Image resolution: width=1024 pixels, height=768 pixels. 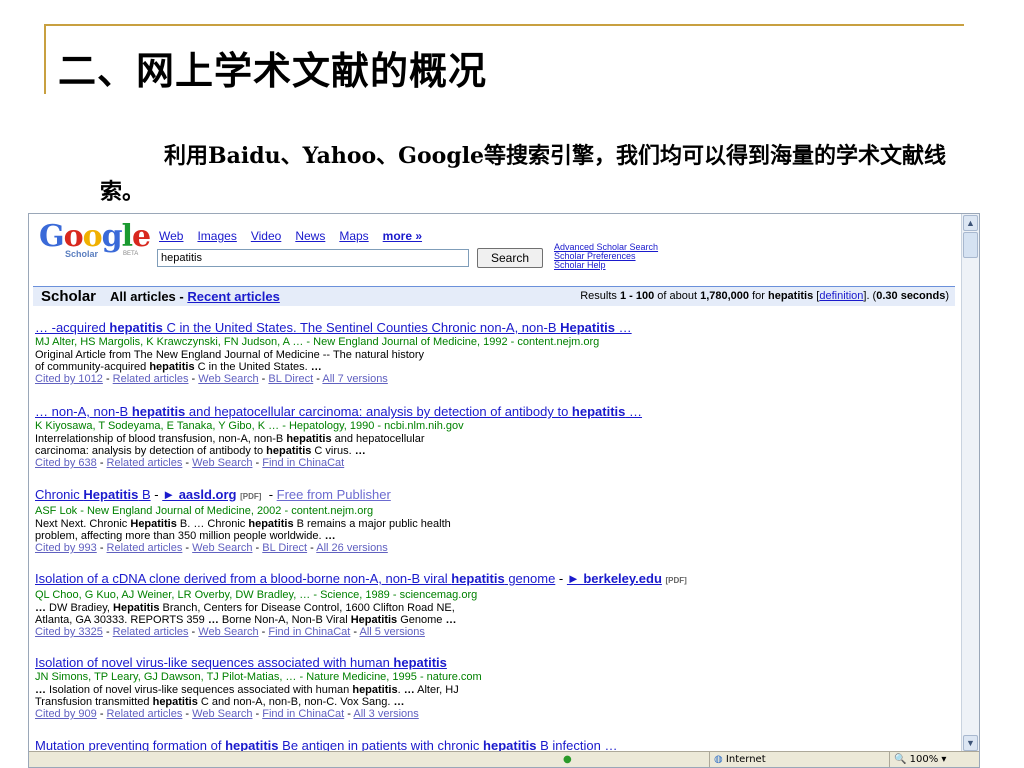 I want to click on result-link: All 7 versions, so click(x=354, y=379).